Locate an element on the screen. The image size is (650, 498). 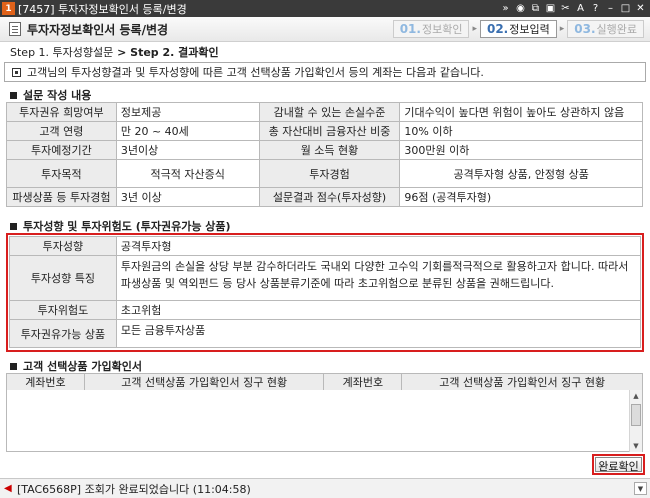
survey-label: 감내할 수 있는 손실수준 is located at coordinates (329, 112).